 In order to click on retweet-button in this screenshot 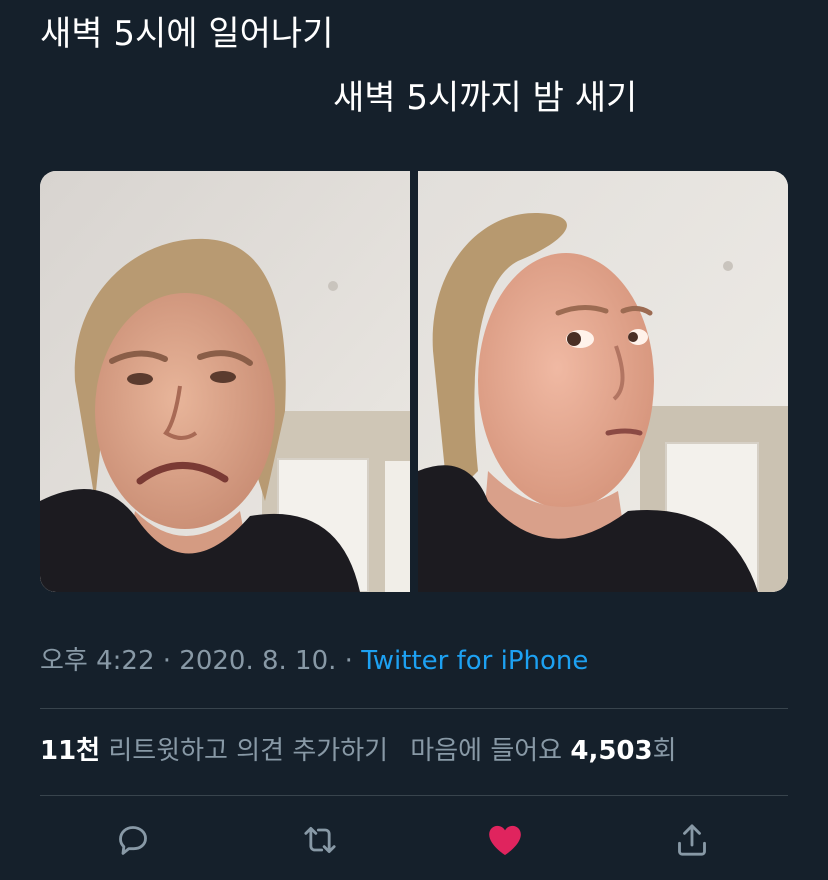, I will do `click(320, 842)`.